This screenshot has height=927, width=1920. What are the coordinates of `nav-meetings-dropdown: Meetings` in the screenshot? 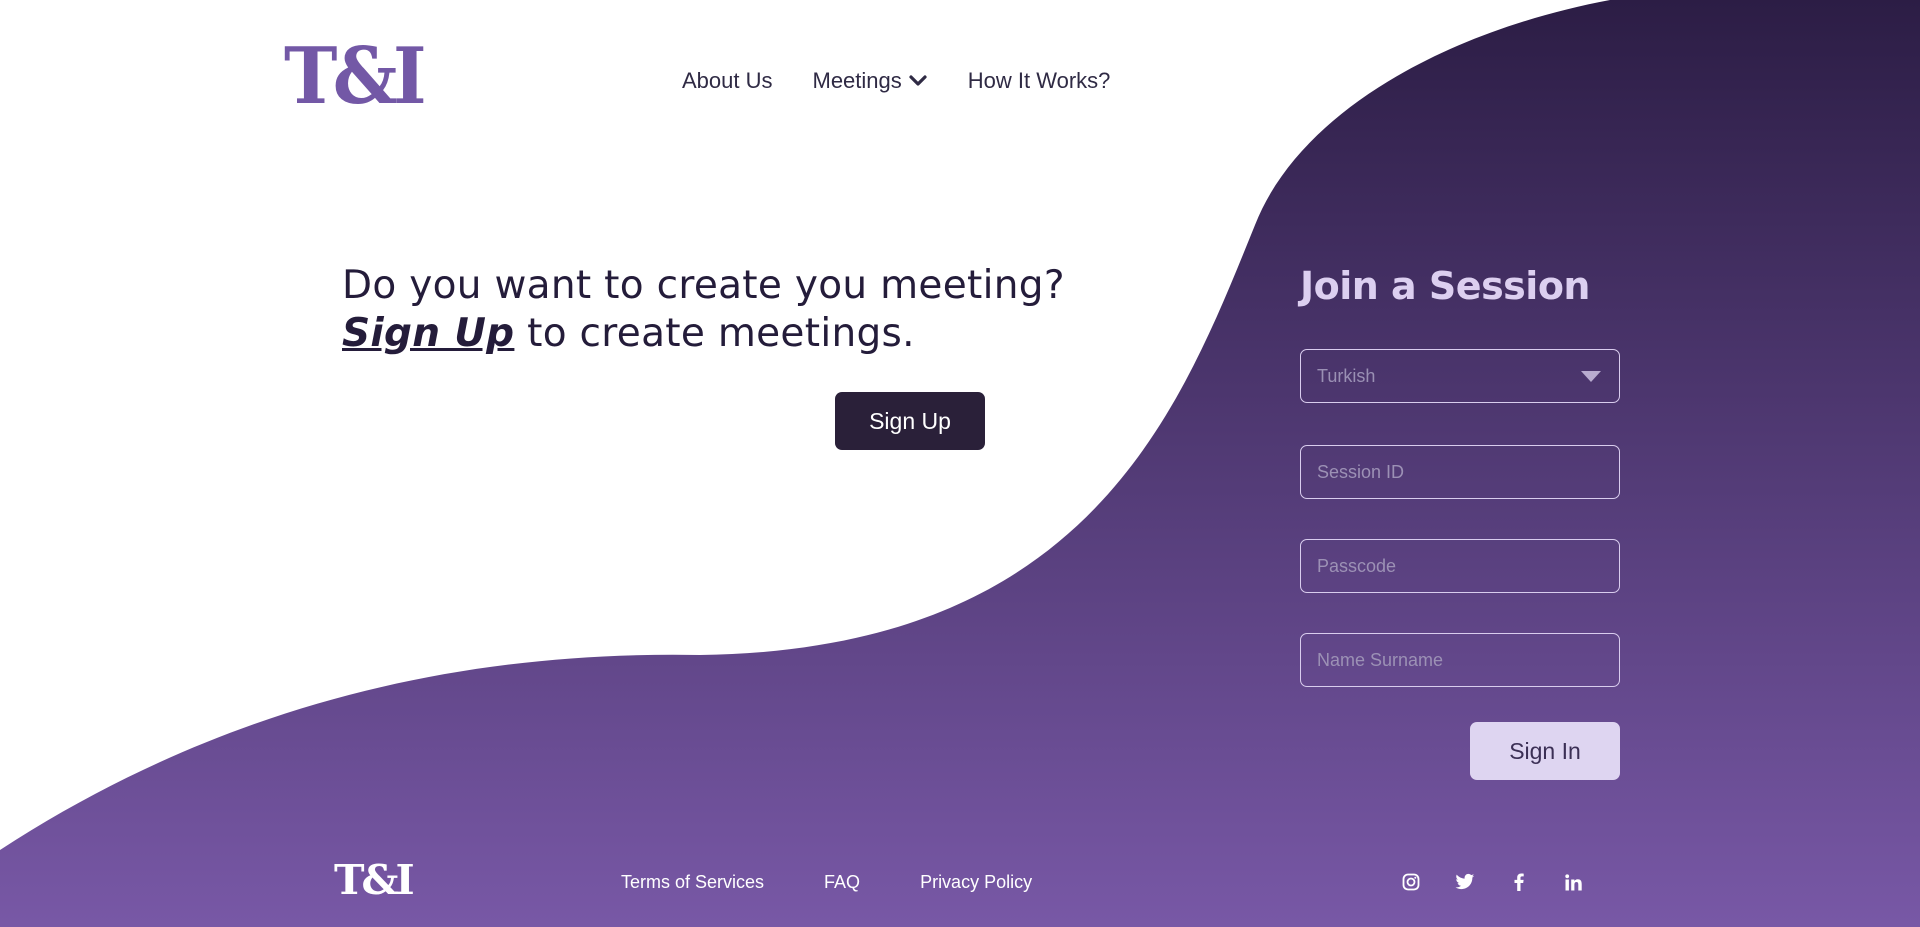 It's located at (870, 81).